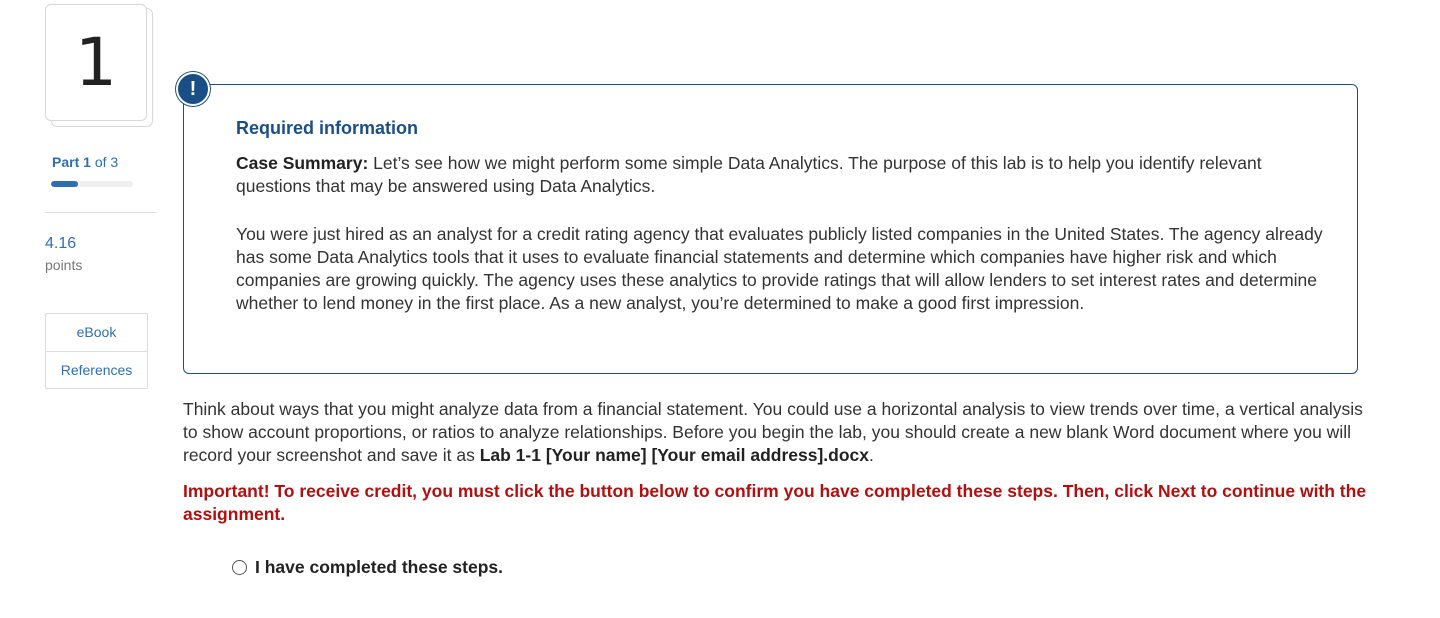 The width and height of the screenshot is (1440, 618). Describe the element at coordinates (101, 212) in the screenshot. I see `sidebar-divider` at that location.